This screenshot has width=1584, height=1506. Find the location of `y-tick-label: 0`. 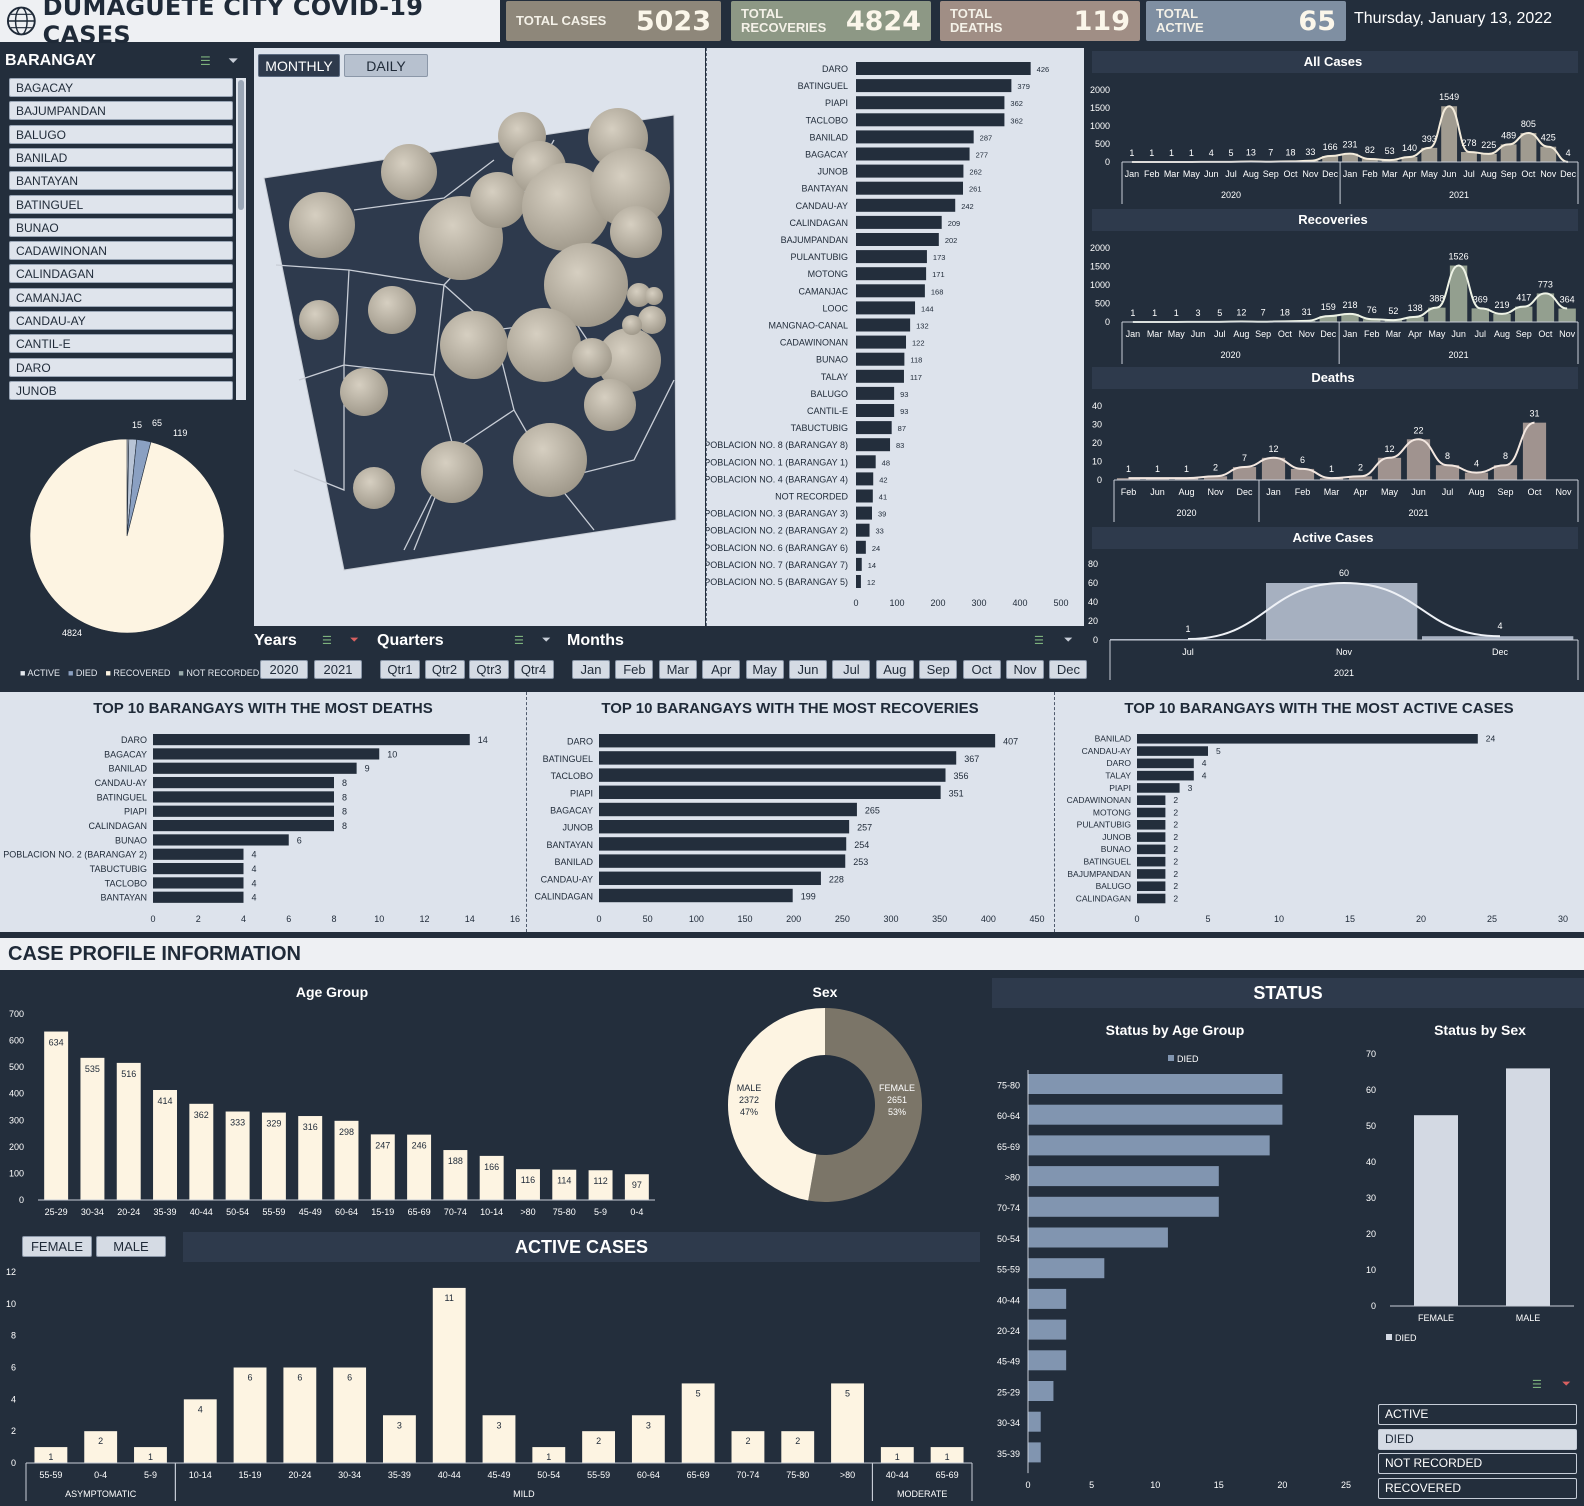

y-tick-label: 0 is located at coordinates (1107, 162).